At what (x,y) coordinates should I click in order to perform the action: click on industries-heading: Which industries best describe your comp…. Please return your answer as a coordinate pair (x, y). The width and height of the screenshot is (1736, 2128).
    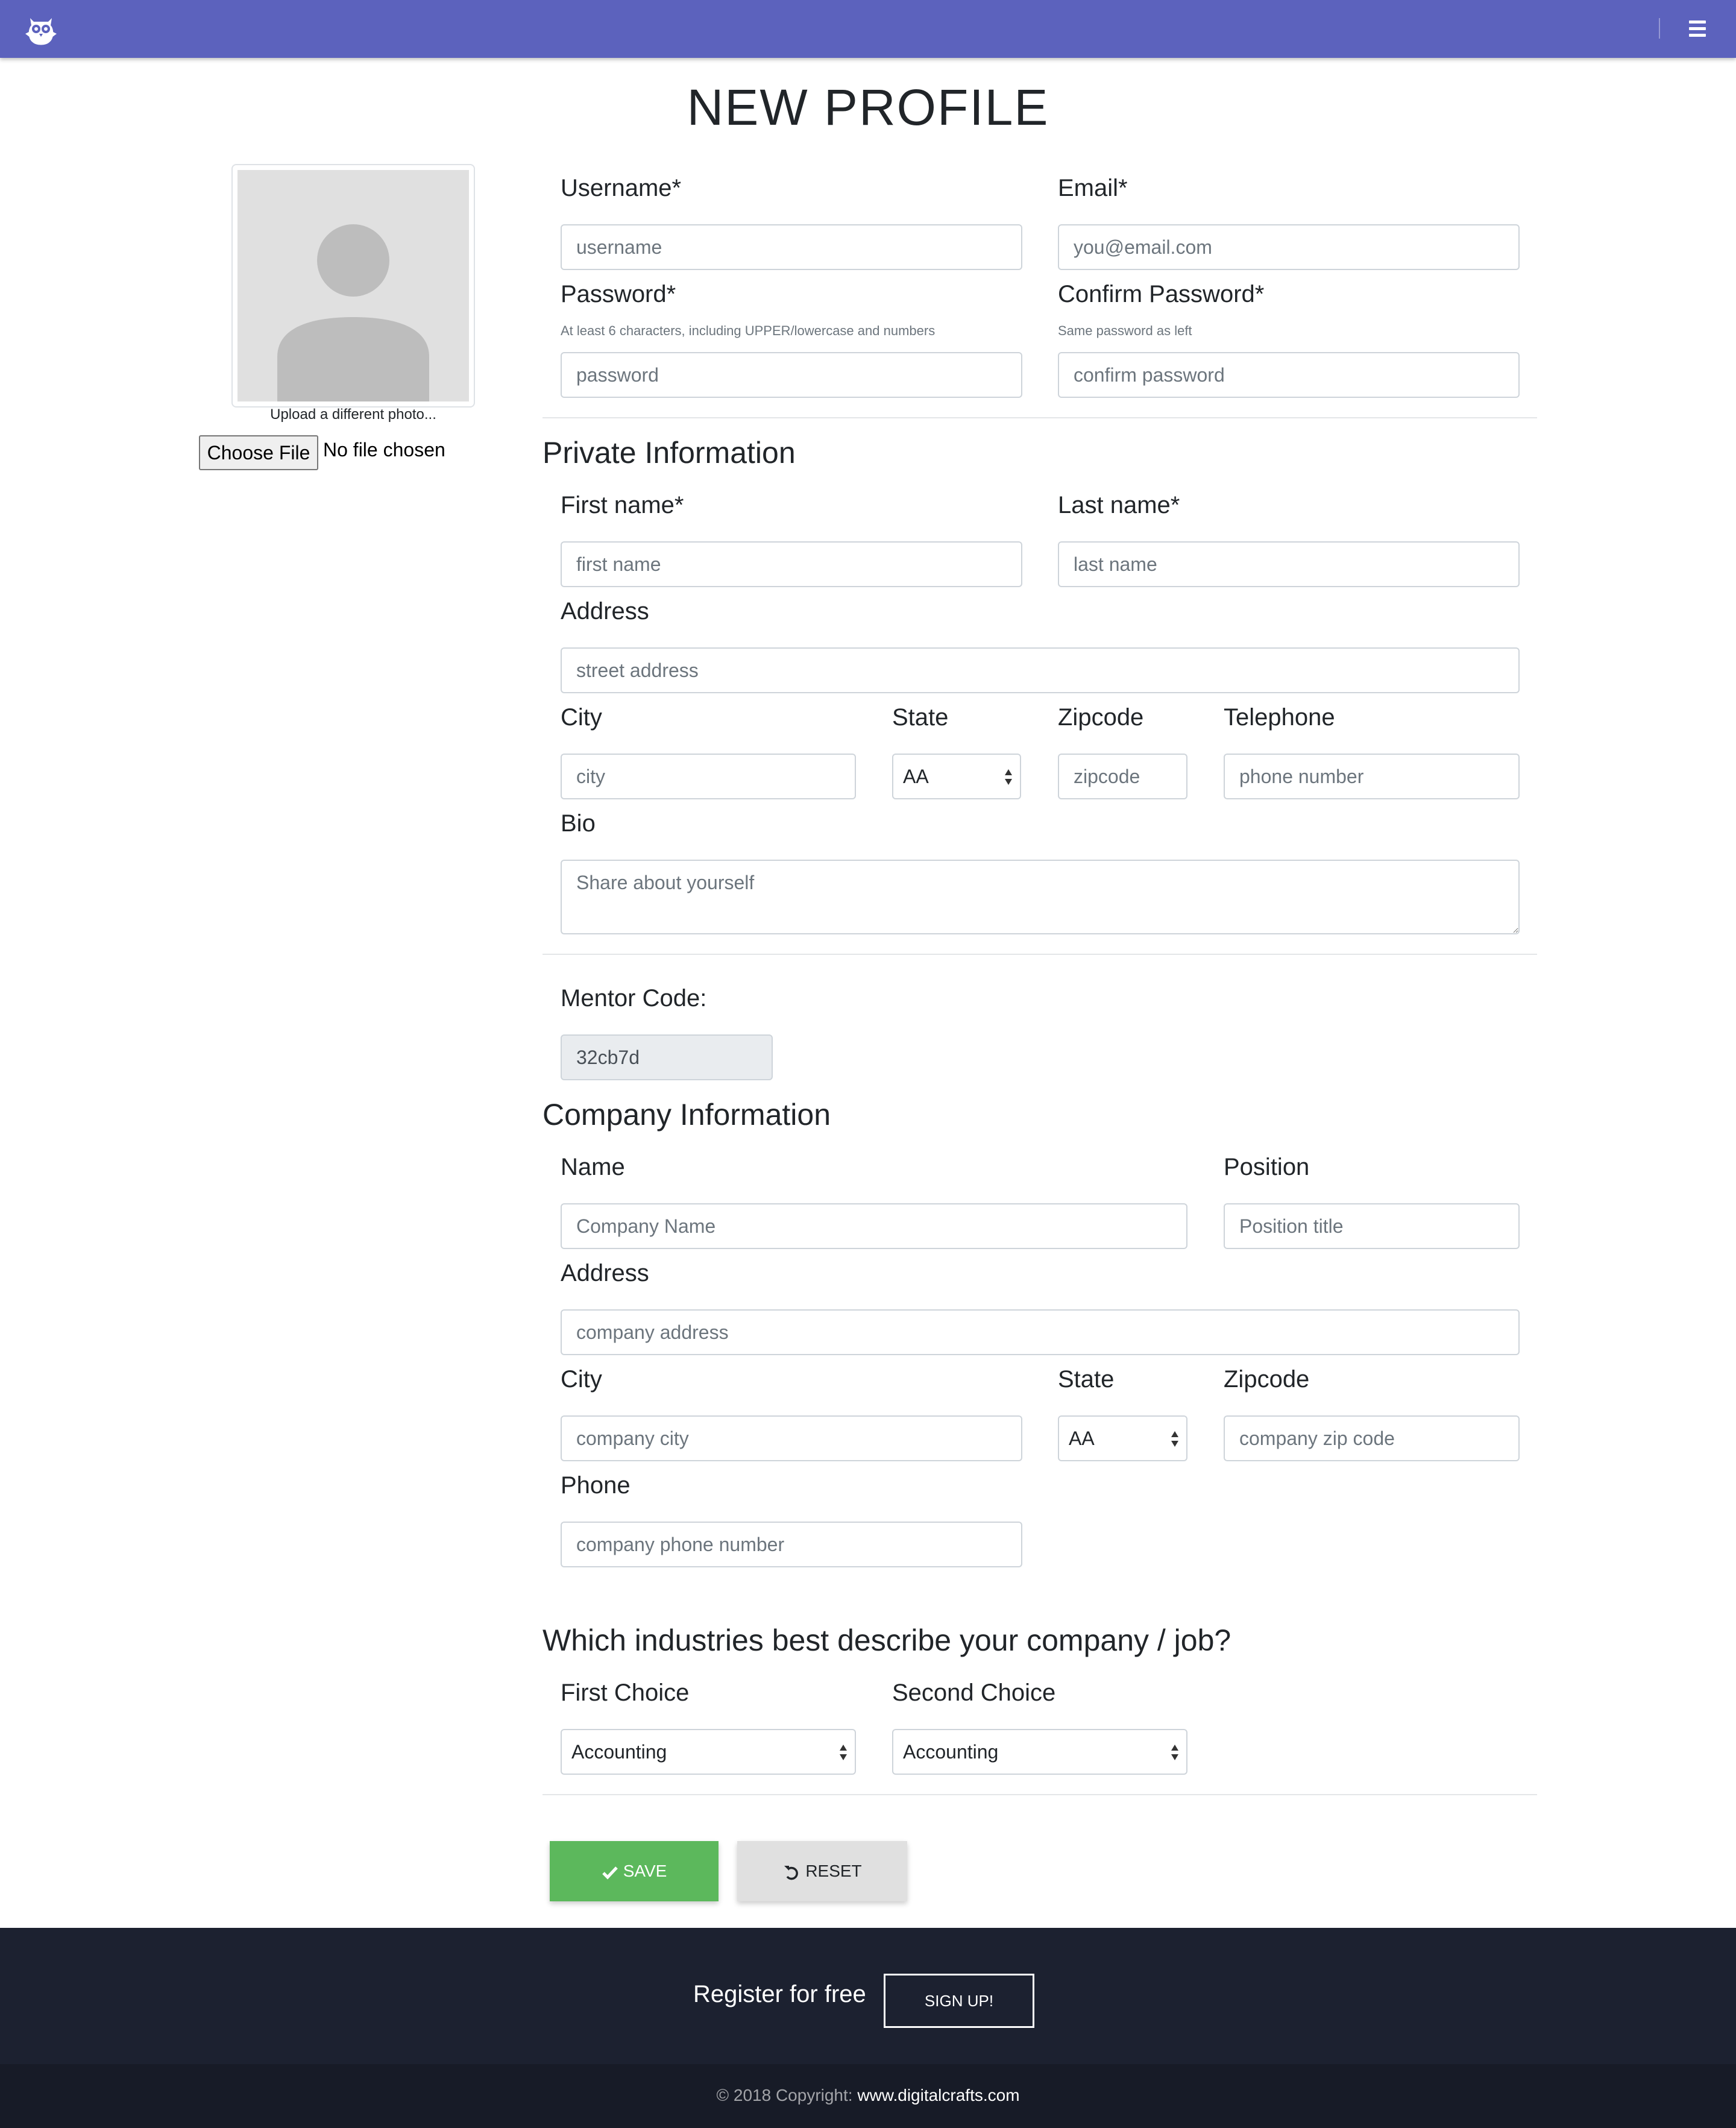
    Looking at the image, I should click on (886, 1640).